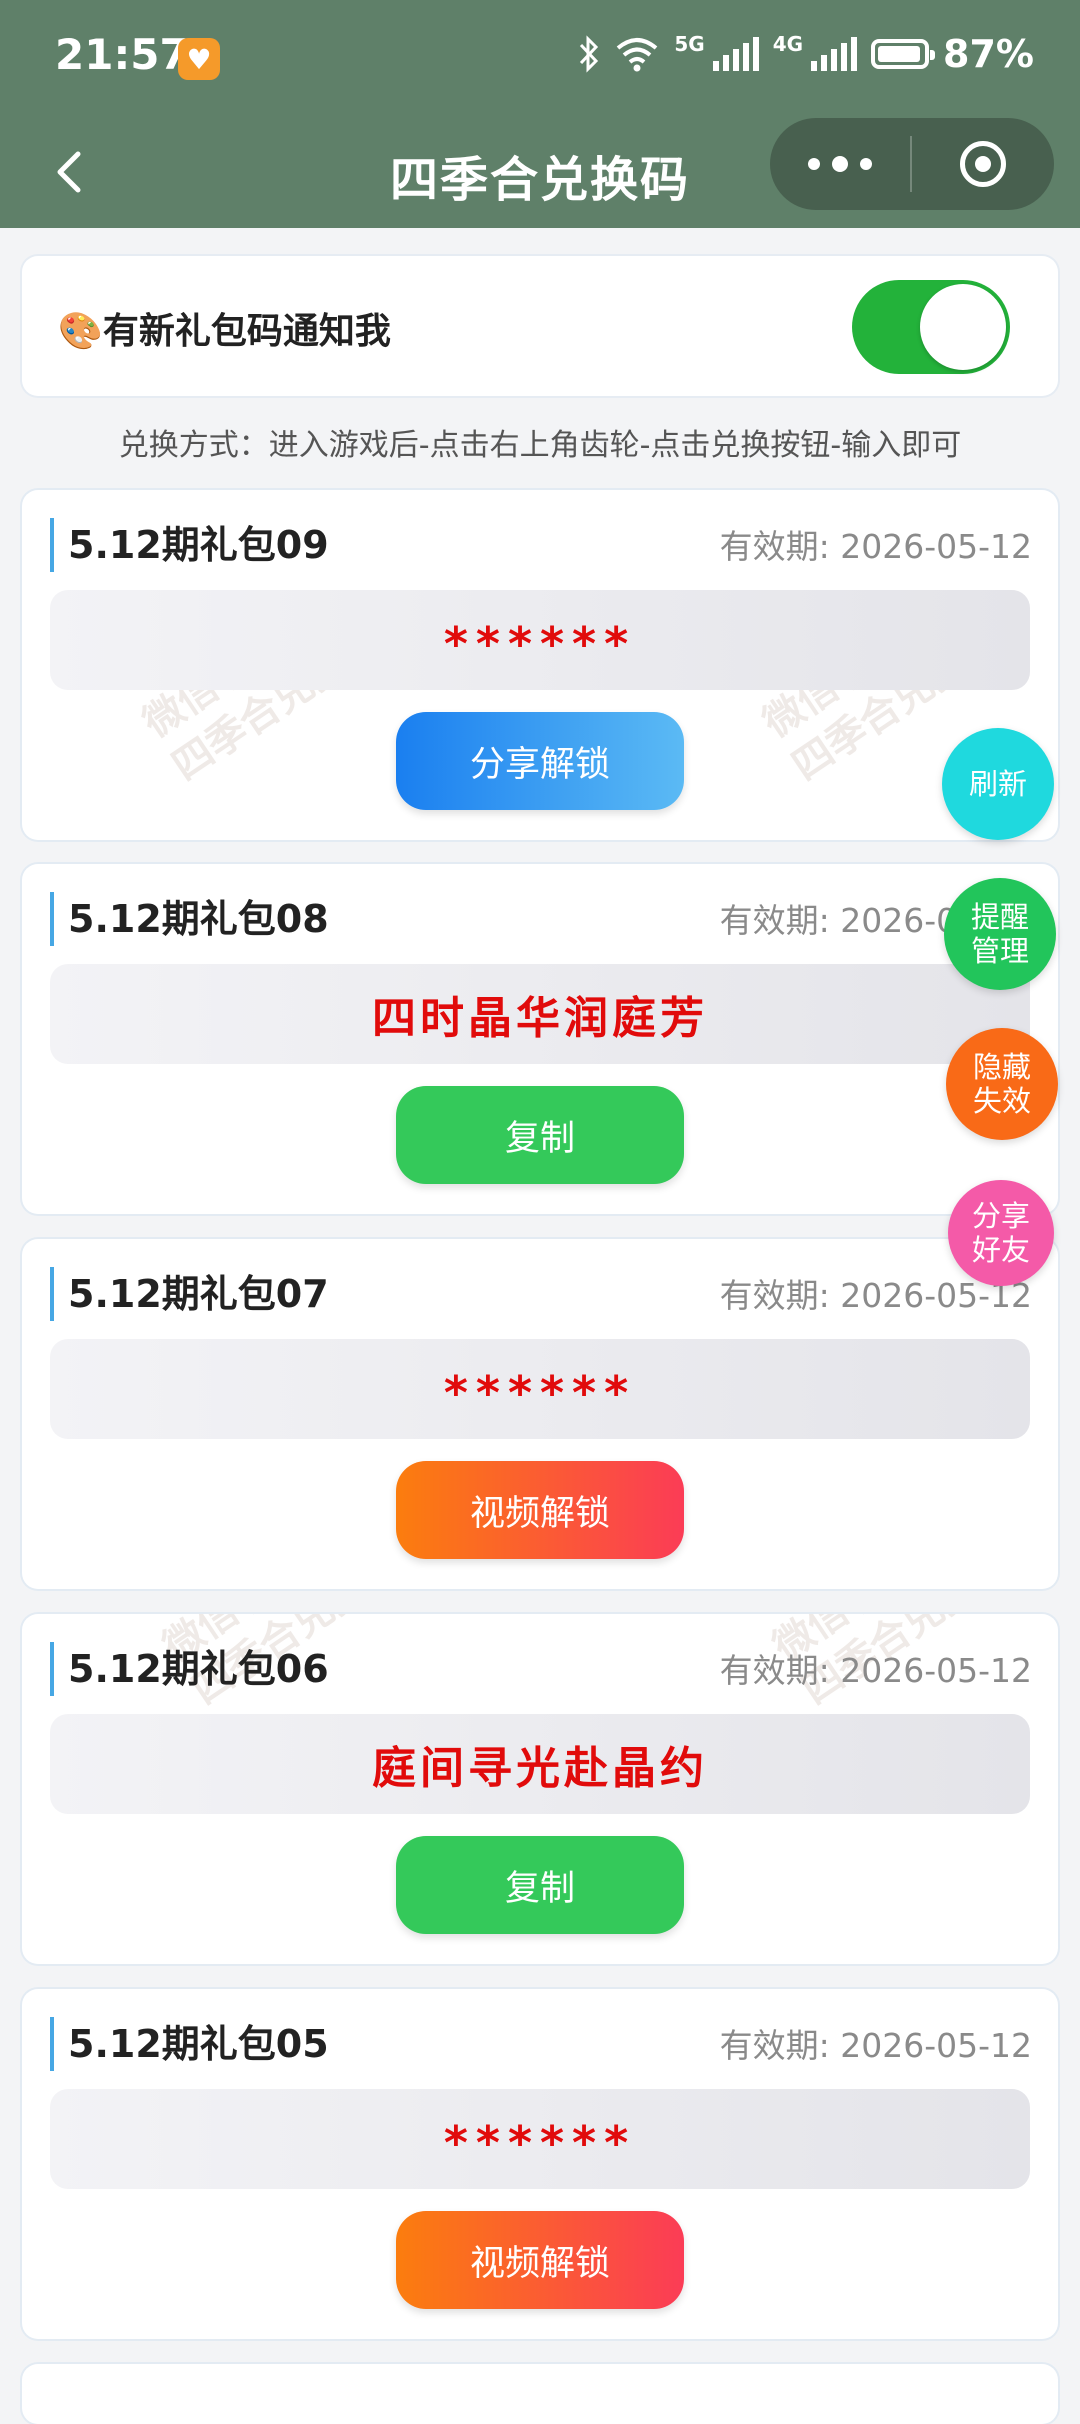 Image resolution: width=1080 pixels, height=2424 pixels. Describe the element at coordinates (988, 54) in the screenshot. I see `battery-percent: 87%` at that location.